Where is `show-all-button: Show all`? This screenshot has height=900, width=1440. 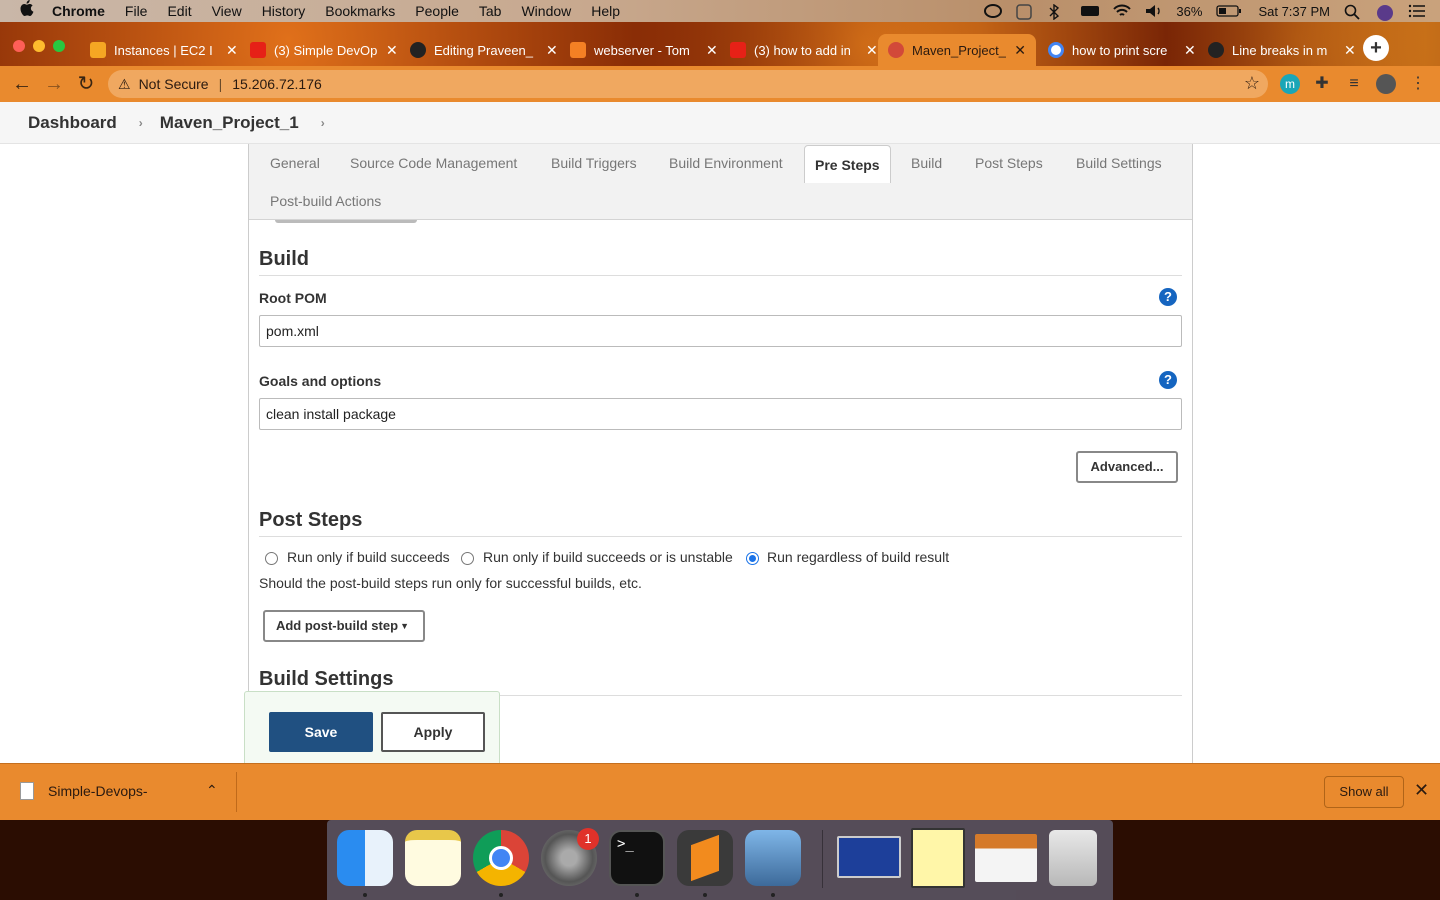
show-all-button: Show all is located at coordinates (1364, 792).